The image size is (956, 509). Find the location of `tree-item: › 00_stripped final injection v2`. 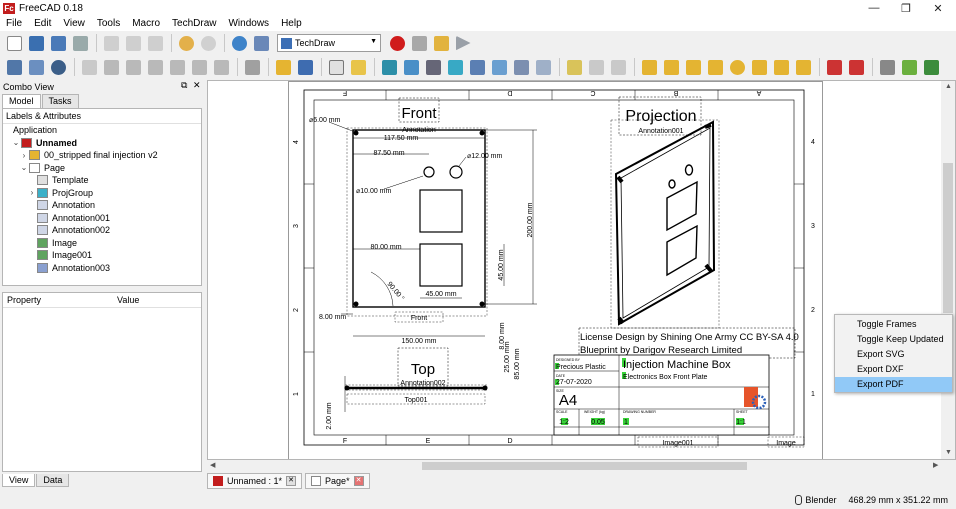

tree-item: › 00_stripped final injection v2 is located at coordinates (102, 155).